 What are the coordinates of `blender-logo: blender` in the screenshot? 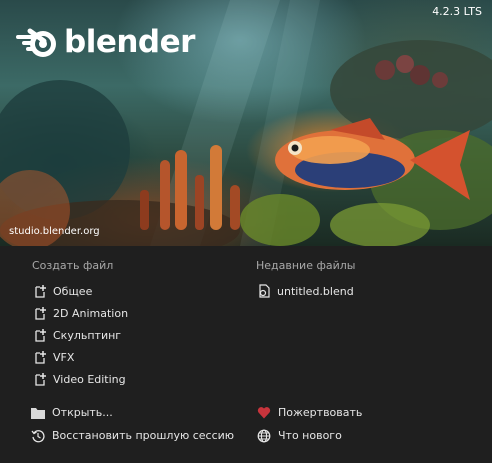 It's located at (105, 42).